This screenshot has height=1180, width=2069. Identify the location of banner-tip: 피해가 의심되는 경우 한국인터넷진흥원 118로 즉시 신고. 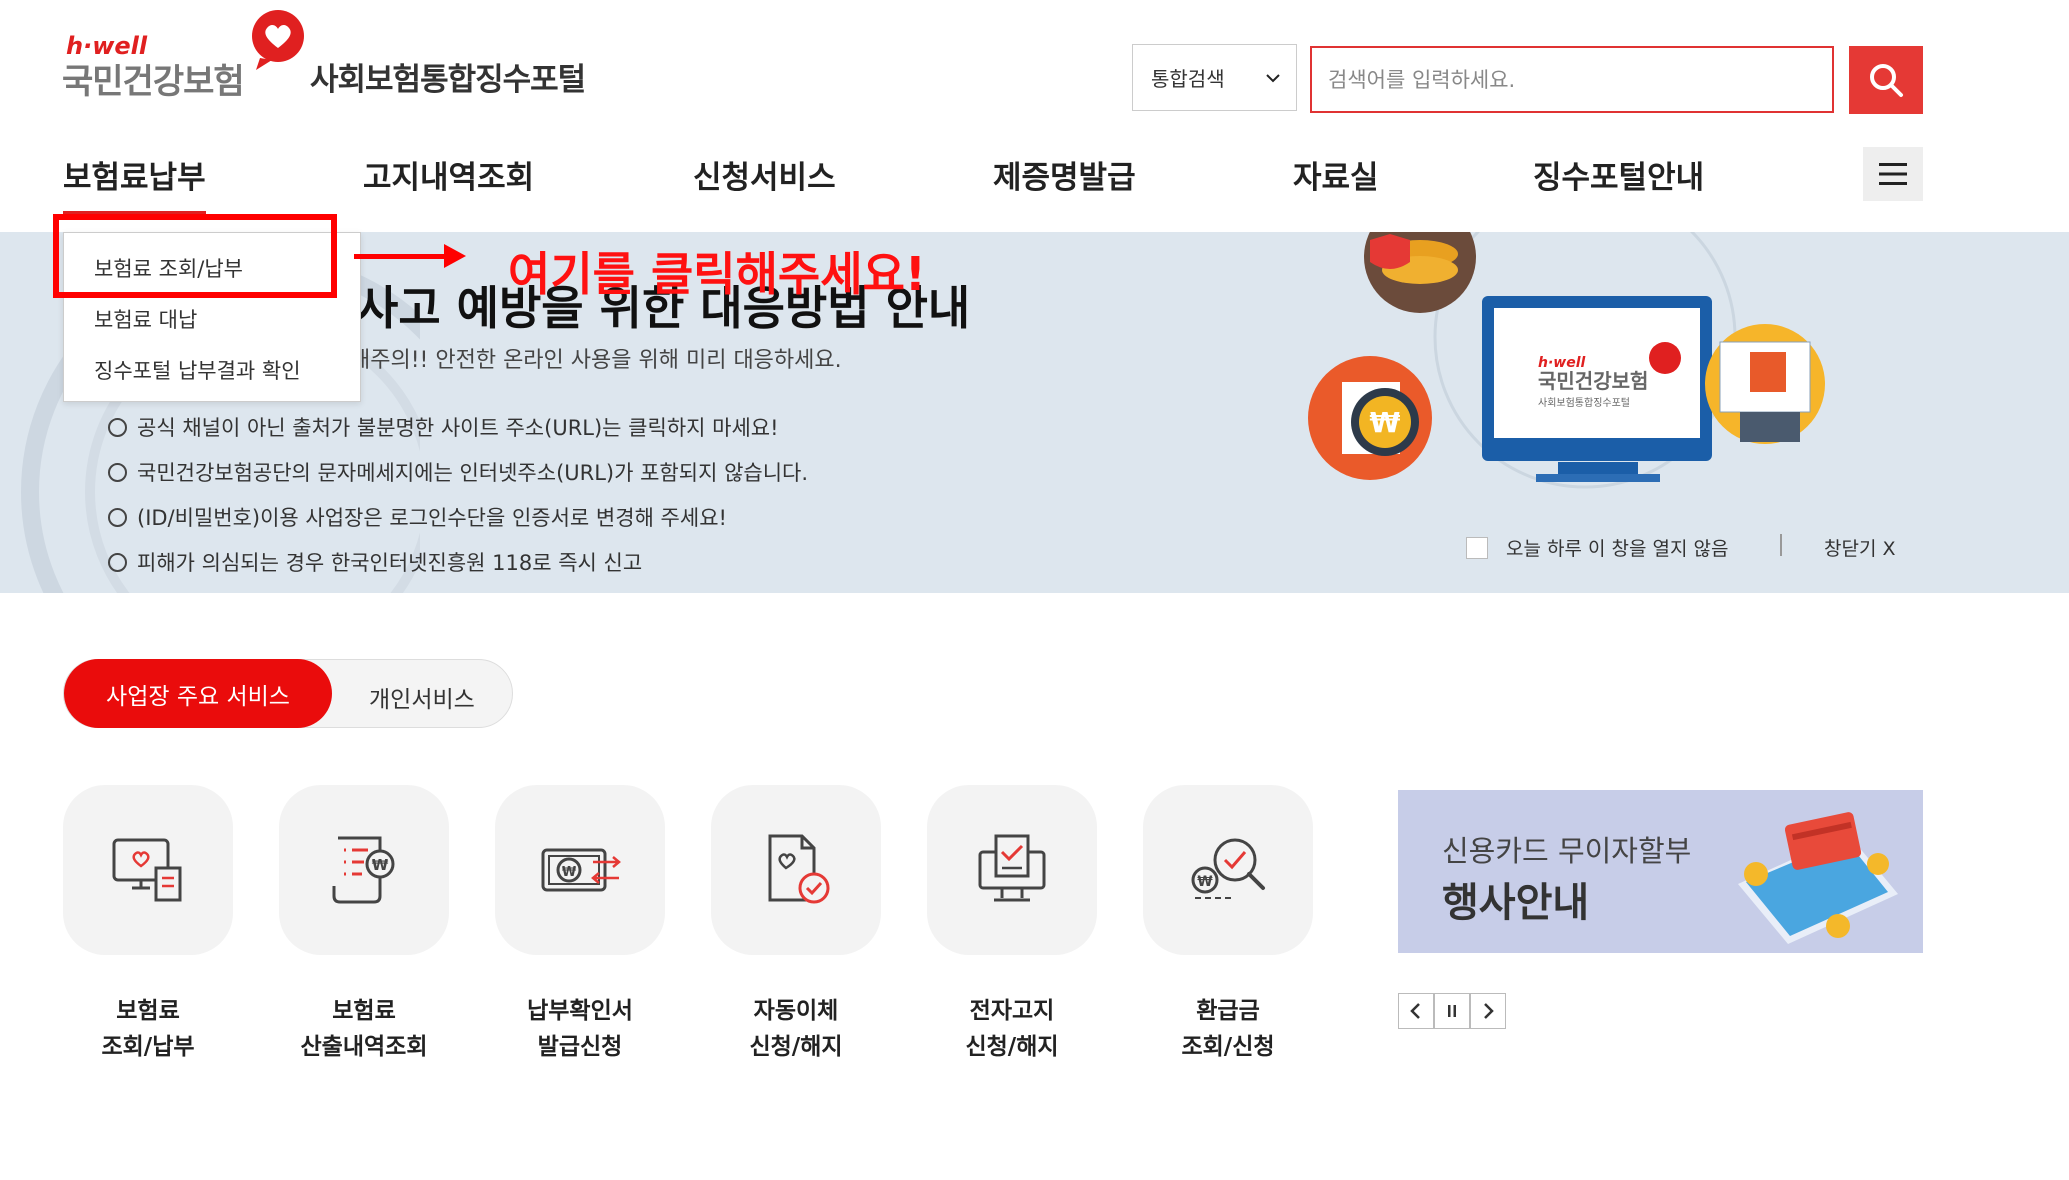
(375, 562).